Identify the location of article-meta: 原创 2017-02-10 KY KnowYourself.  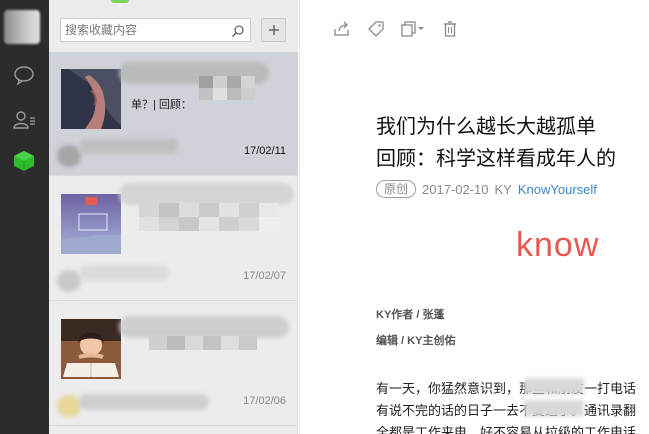
(486, 189).